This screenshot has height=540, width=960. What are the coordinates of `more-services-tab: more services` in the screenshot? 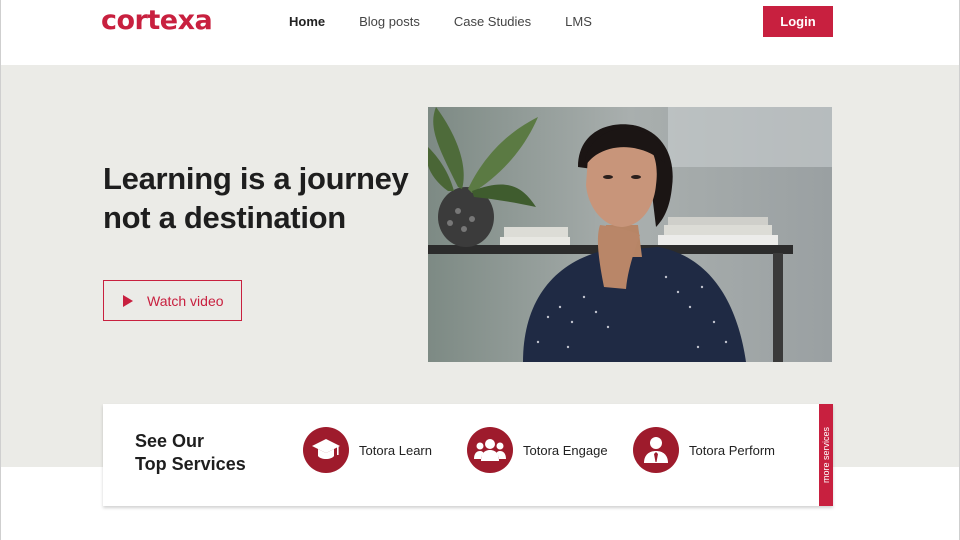 It's located at (826, 455).